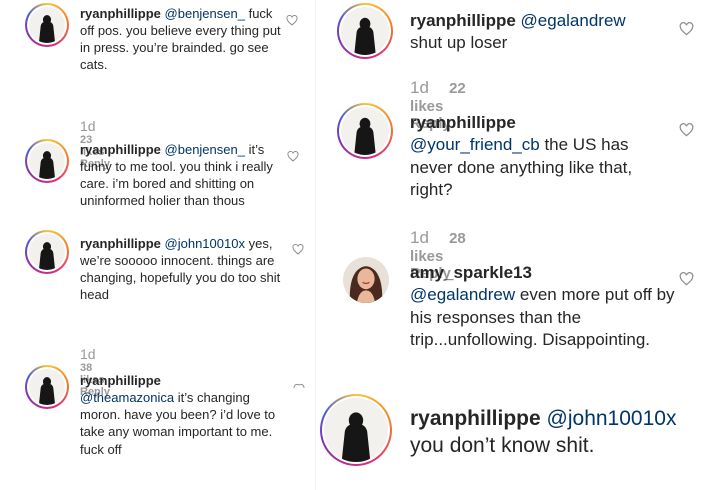 Image resolution: width=710 pixels, height=490 pixels. What do you see at coordinates (315, 245) in the screenshot?
I see `column-divider` at bounding box center [315, 245].